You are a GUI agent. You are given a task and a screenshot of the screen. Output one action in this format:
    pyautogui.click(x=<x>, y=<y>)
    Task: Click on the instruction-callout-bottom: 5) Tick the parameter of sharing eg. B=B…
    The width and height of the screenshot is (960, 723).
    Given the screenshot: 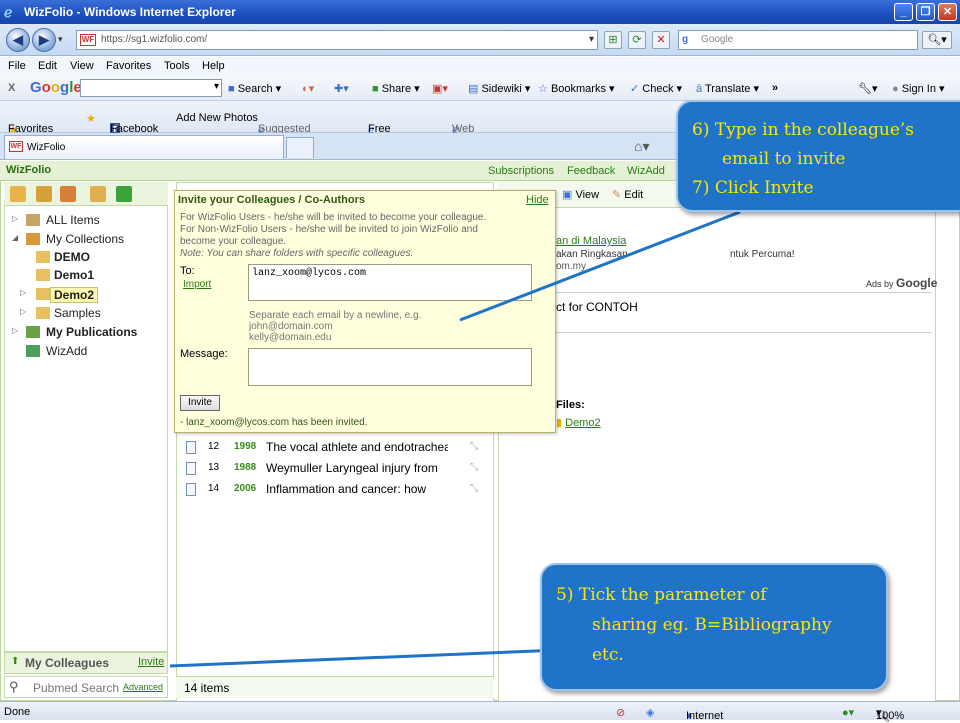 What is the action you would take?
    pyautogui.click(x=714, y=627)
    